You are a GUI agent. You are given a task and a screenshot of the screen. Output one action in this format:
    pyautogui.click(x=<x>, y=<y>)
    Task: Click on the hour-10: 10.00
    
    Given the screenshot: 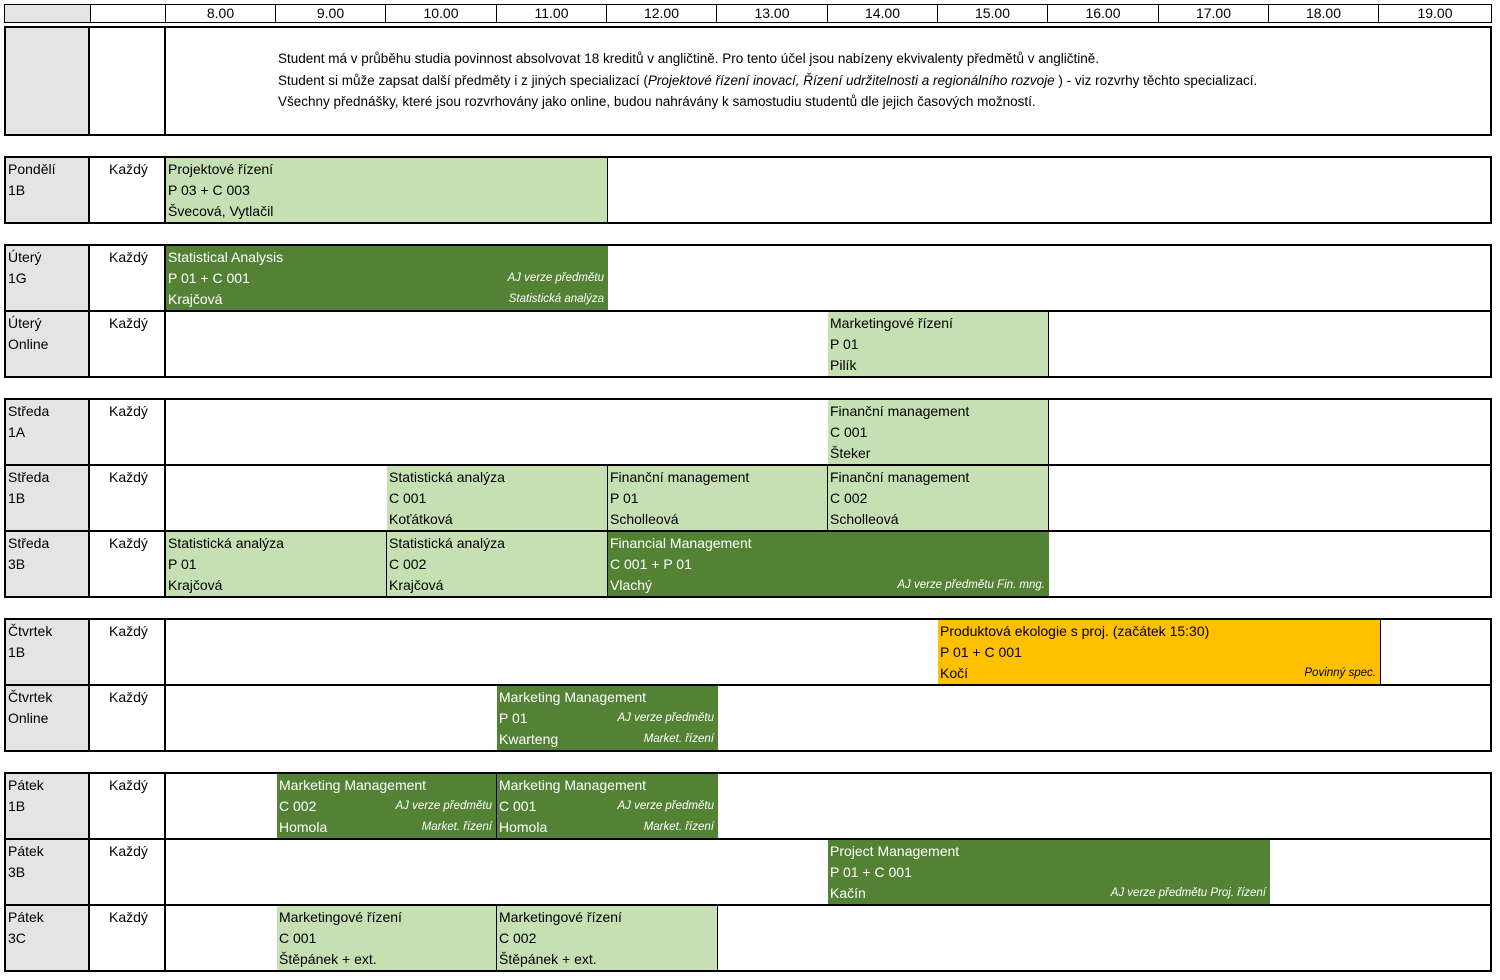 What is the action you would take?
    pyautogui.click(x=441, y=13)
    